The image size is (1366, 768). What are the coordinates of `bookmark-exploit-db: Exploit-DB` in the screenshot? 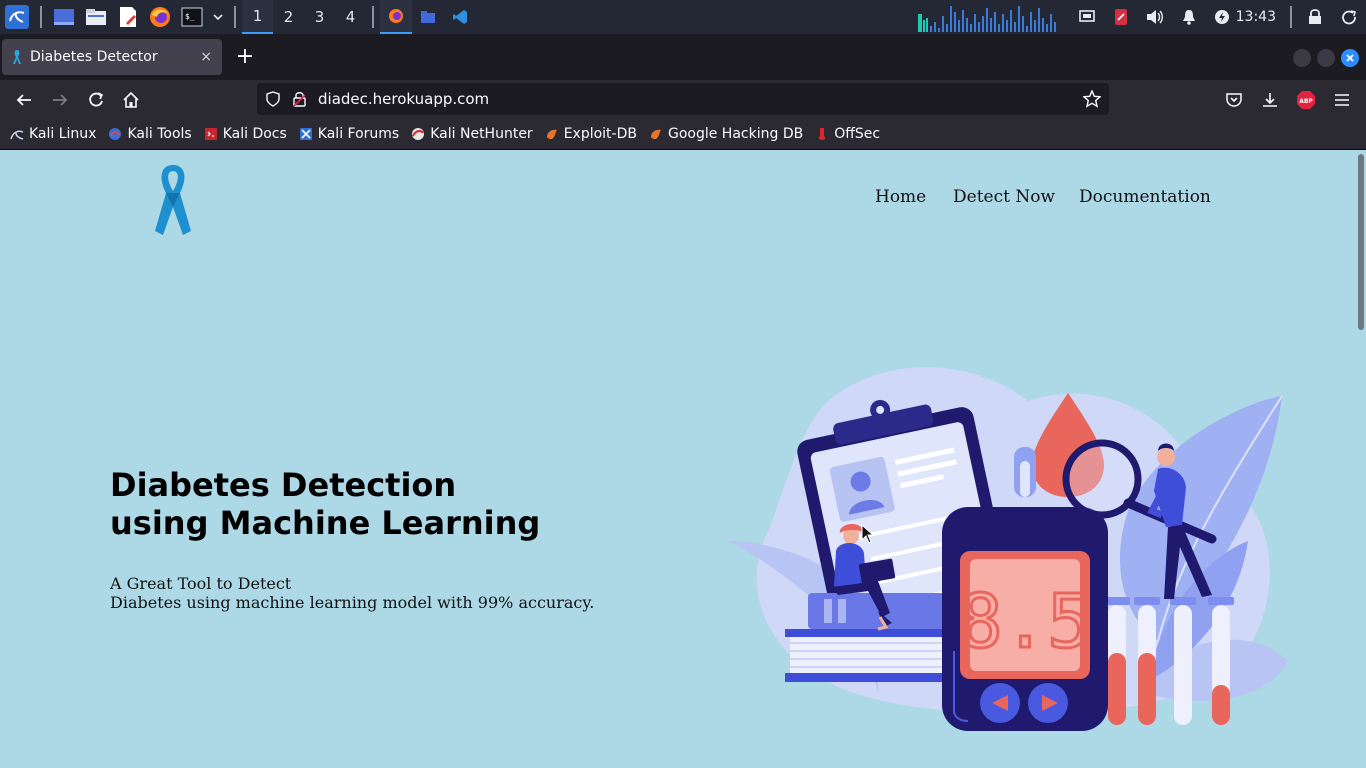 It's located at (591, 134).